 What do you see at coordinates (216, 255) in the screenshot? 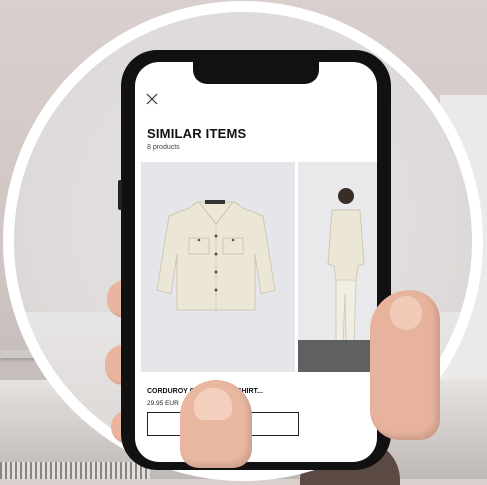
I see `jacket-image` at bounding box center [216, 255].